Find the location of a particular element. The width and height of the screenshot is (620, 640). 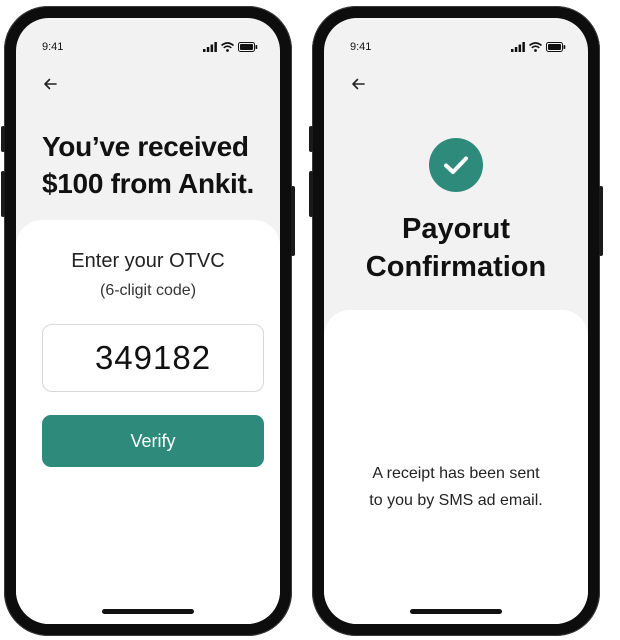

confirmation-title: Payorut Confirmation is located at coordinates (456, 248).